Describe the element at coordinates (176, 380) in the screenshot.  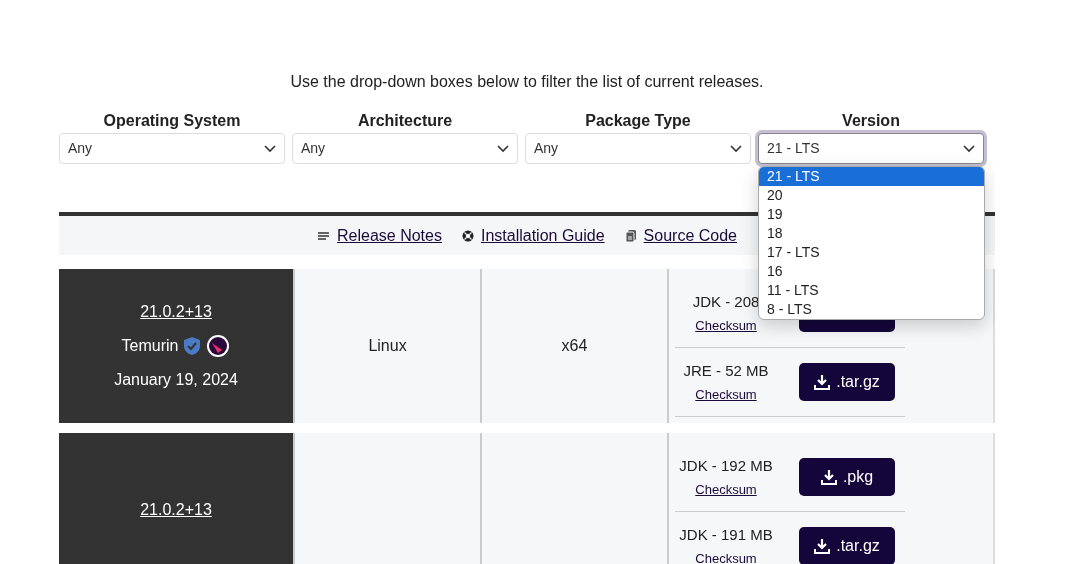
I see `release-date: January 19, 2024` at that location.